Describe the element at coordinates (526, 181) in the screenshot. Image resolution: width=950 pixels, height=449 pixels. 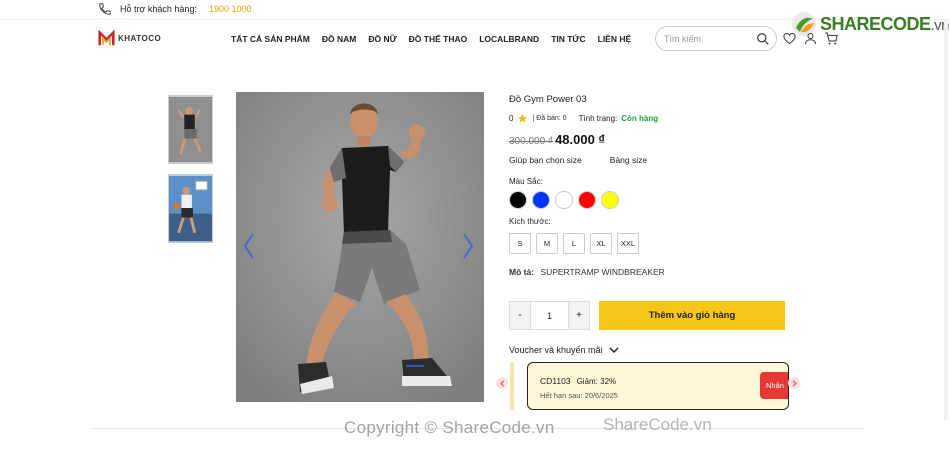
I see `color-label: Màu Sắc:` at that location.